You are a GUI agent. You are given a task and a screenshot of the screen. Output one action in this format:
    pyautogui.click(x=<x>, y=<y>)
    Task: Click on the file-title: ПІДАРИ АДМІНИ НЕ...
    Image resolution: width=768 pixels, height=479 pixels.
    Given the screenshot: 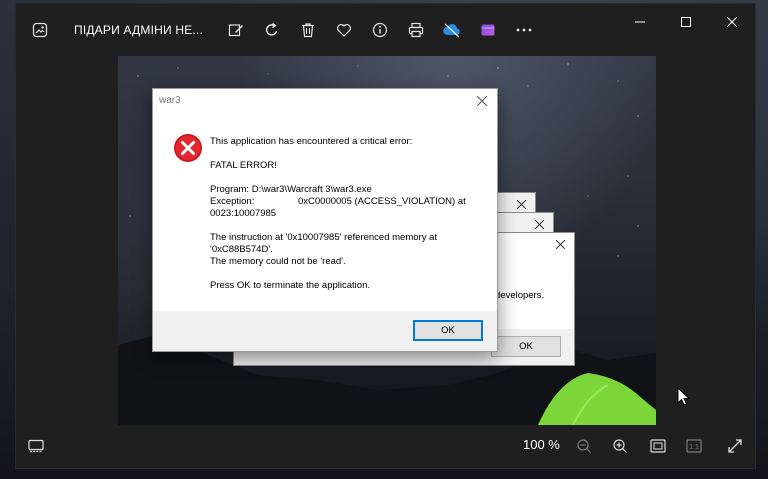 What is the action you would take?
    pyautogui.click(x=138, y=30)
    